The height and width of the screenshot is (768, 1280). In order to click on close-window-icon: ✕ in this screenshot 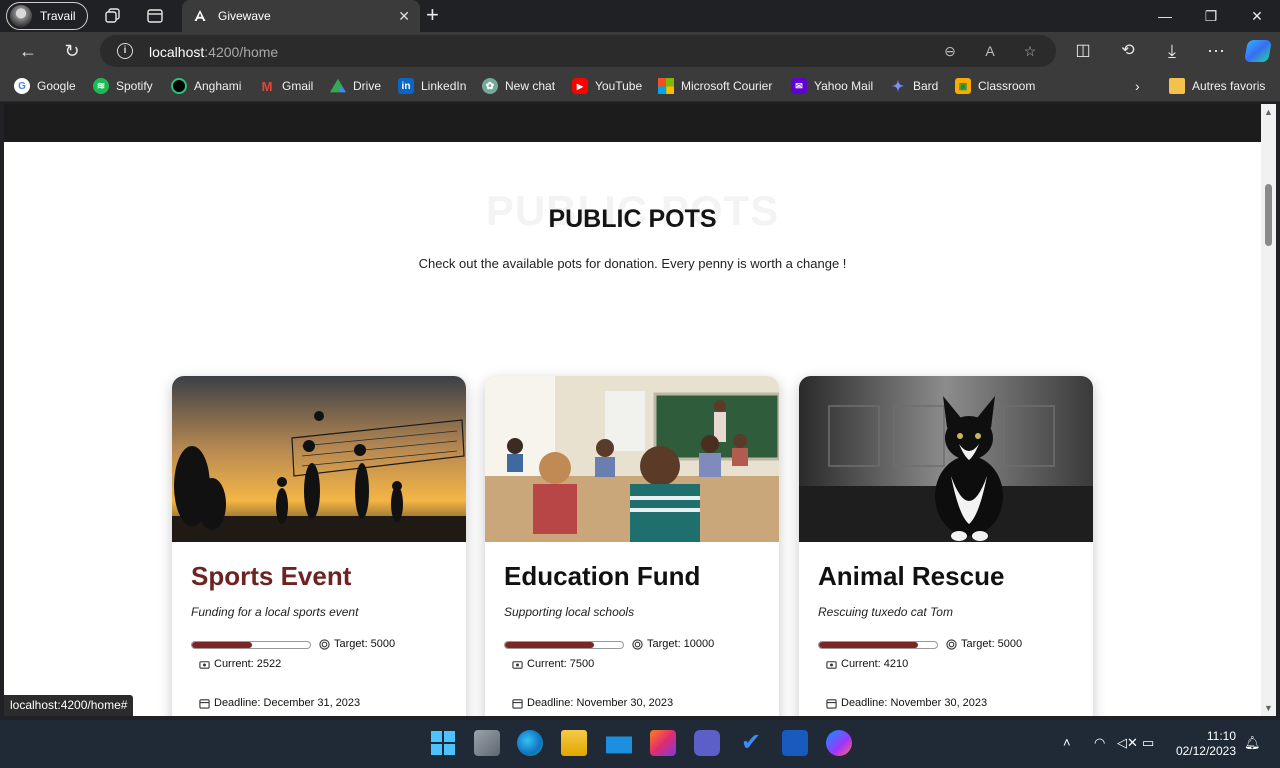, I will do `click(1257, 16)`.